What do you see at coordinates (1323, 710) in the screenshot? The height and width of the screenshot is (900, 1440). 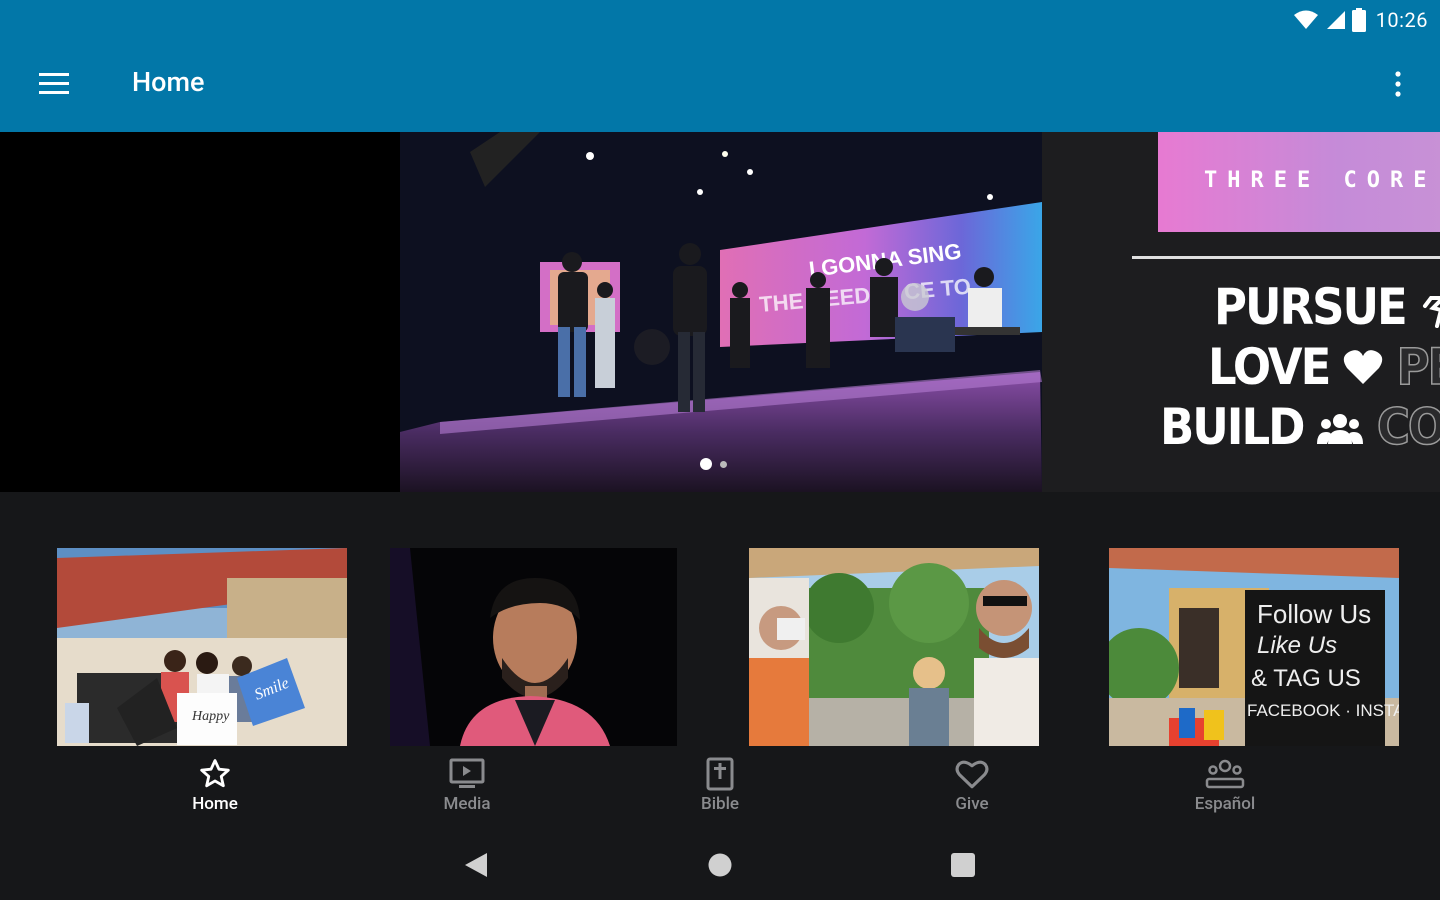 I see `board-line-4: FACEBOOK · INSTA` at bounding box center [1323, 710].